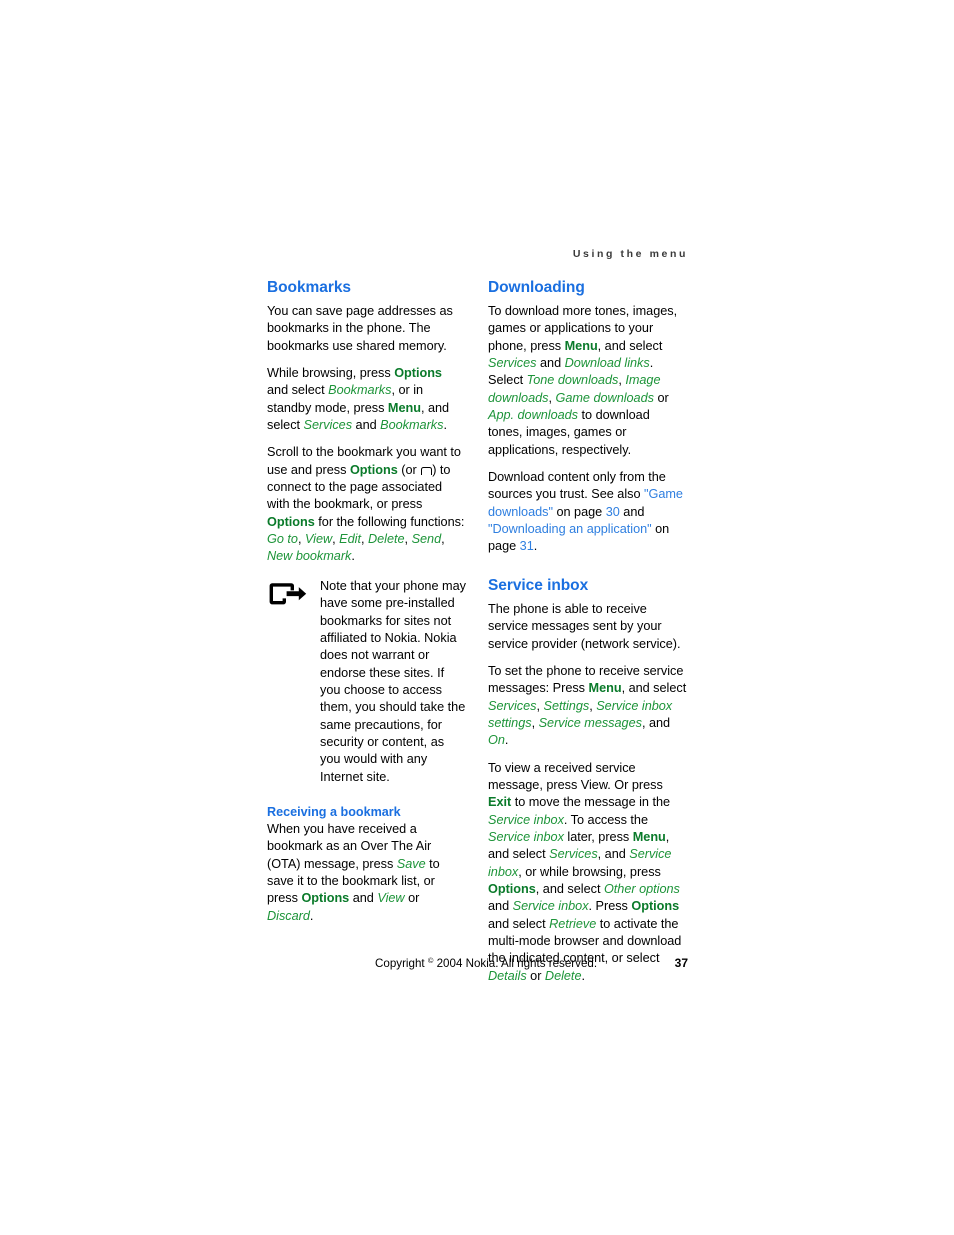 This screenshot has width=954, height=1235. I want to click on menu-item: Service messages, so click(590, 722).